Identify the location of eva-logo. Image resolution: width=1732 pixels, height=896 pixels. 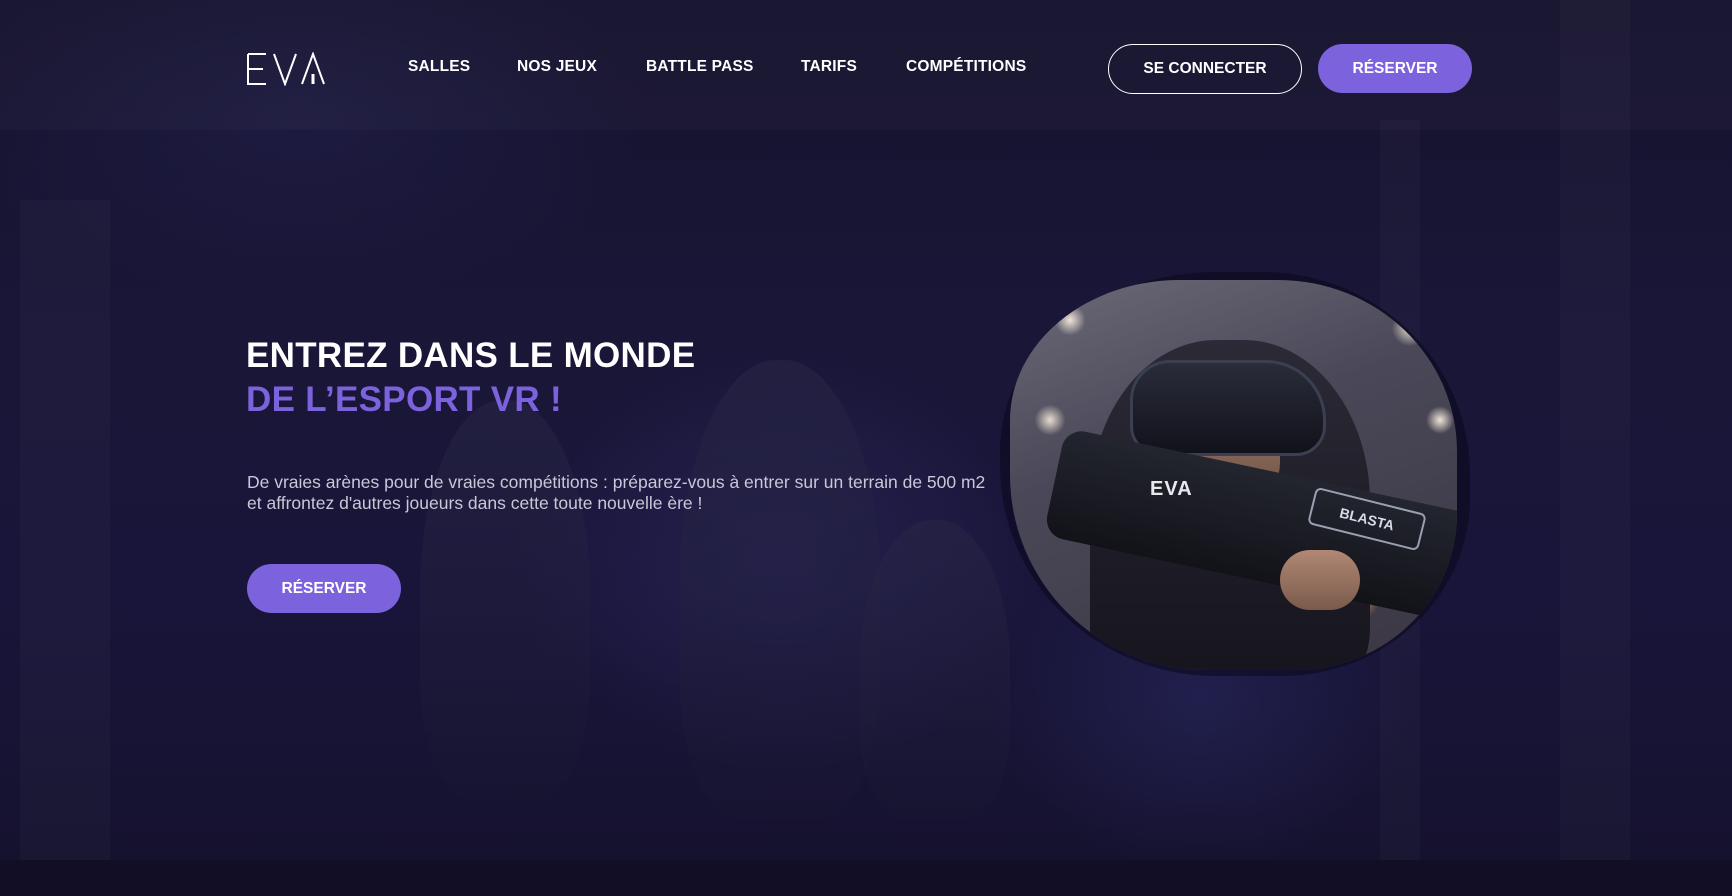
(287, 69).